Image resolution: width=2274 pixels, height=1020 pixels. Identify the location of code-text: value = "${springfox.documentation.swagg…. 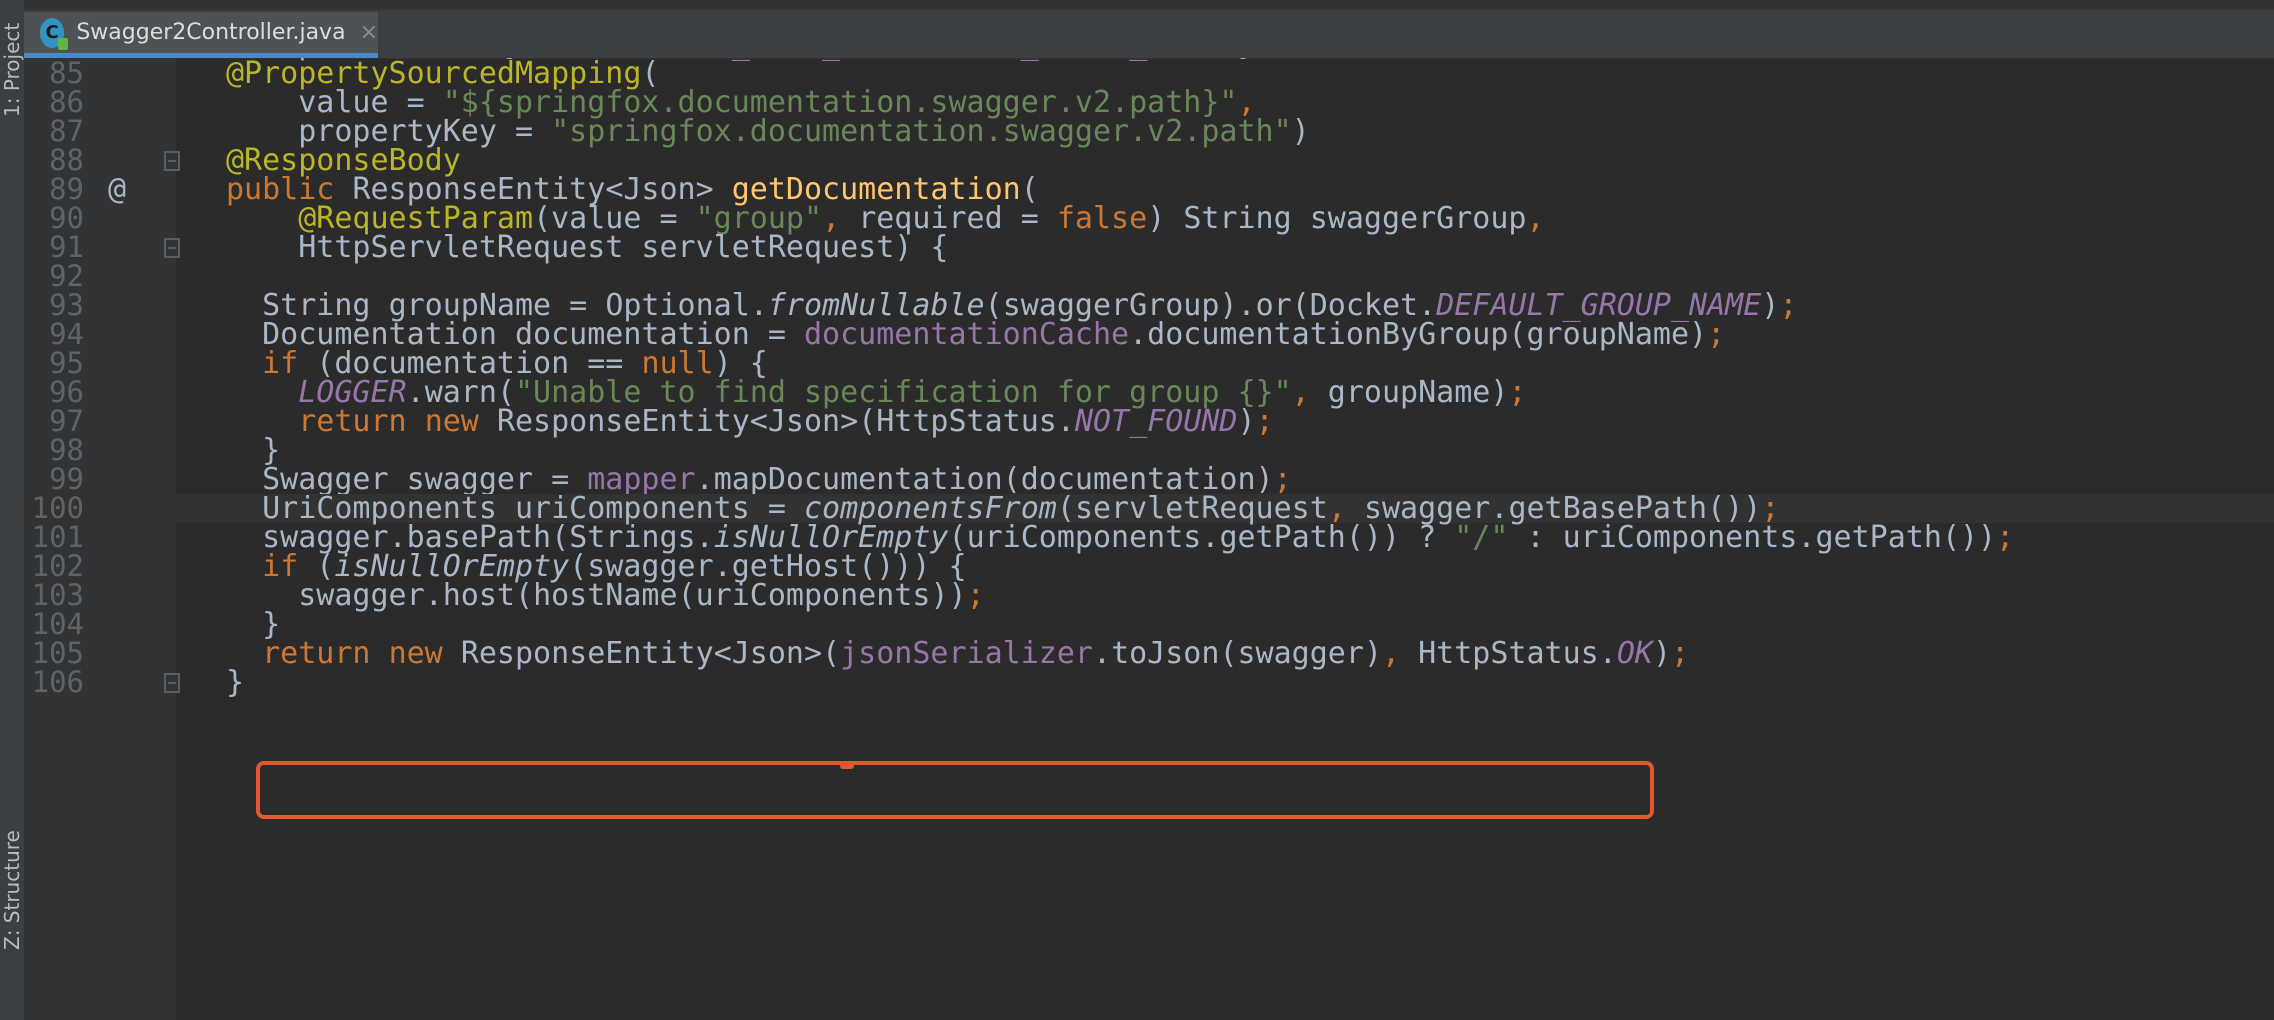
(777, 102).